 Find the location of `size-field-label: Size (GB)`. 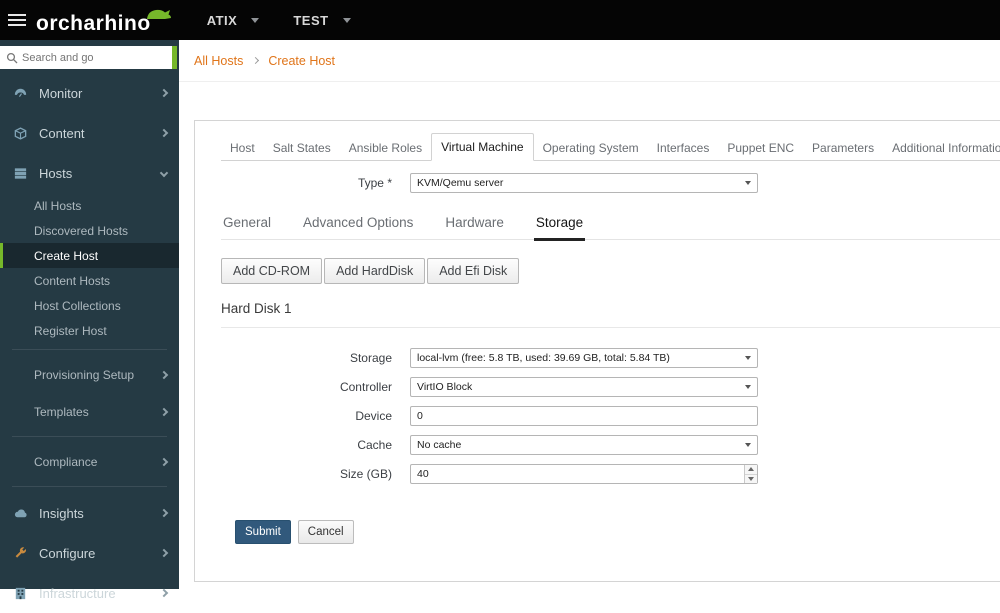

size-field-label: Size (GB) is located at coordinates (365, 474).